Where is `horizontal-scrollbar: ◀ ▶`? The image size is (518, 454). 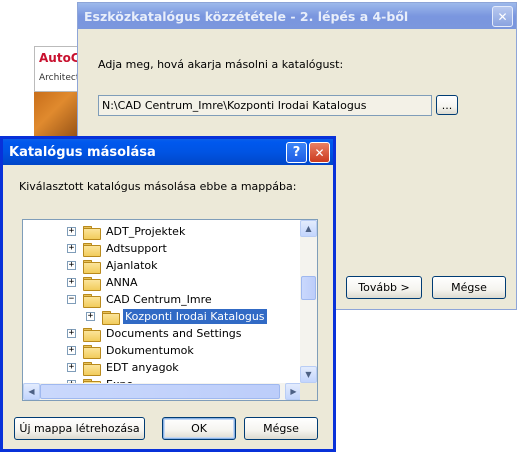
horizontal-scrollbar: ◀ ▶ is located at coordinates (162, 391).